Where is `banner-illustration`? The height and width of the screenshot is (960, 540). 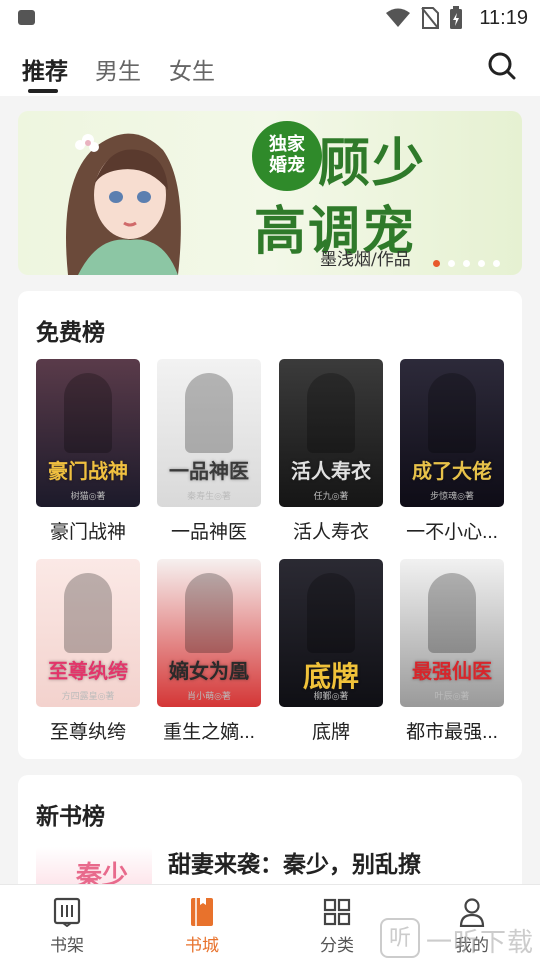 banner-illustration is located at coordinates (123, 204).